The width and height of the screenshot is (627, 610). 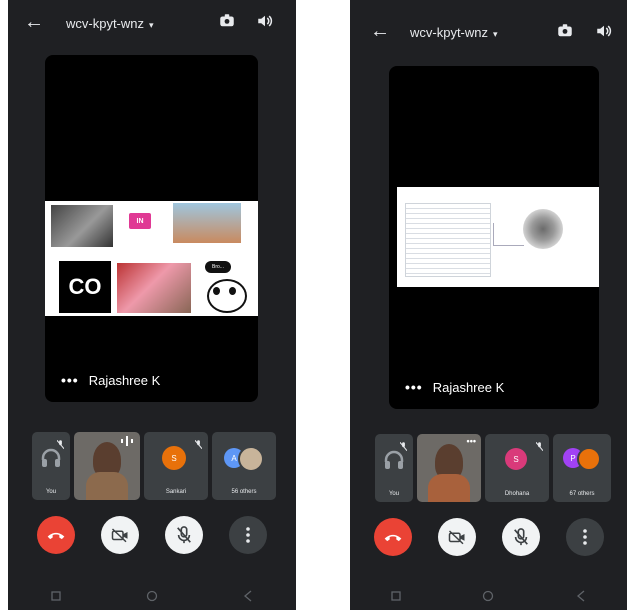 I want to click on avatar-secondary, so click(x=589, y=459).